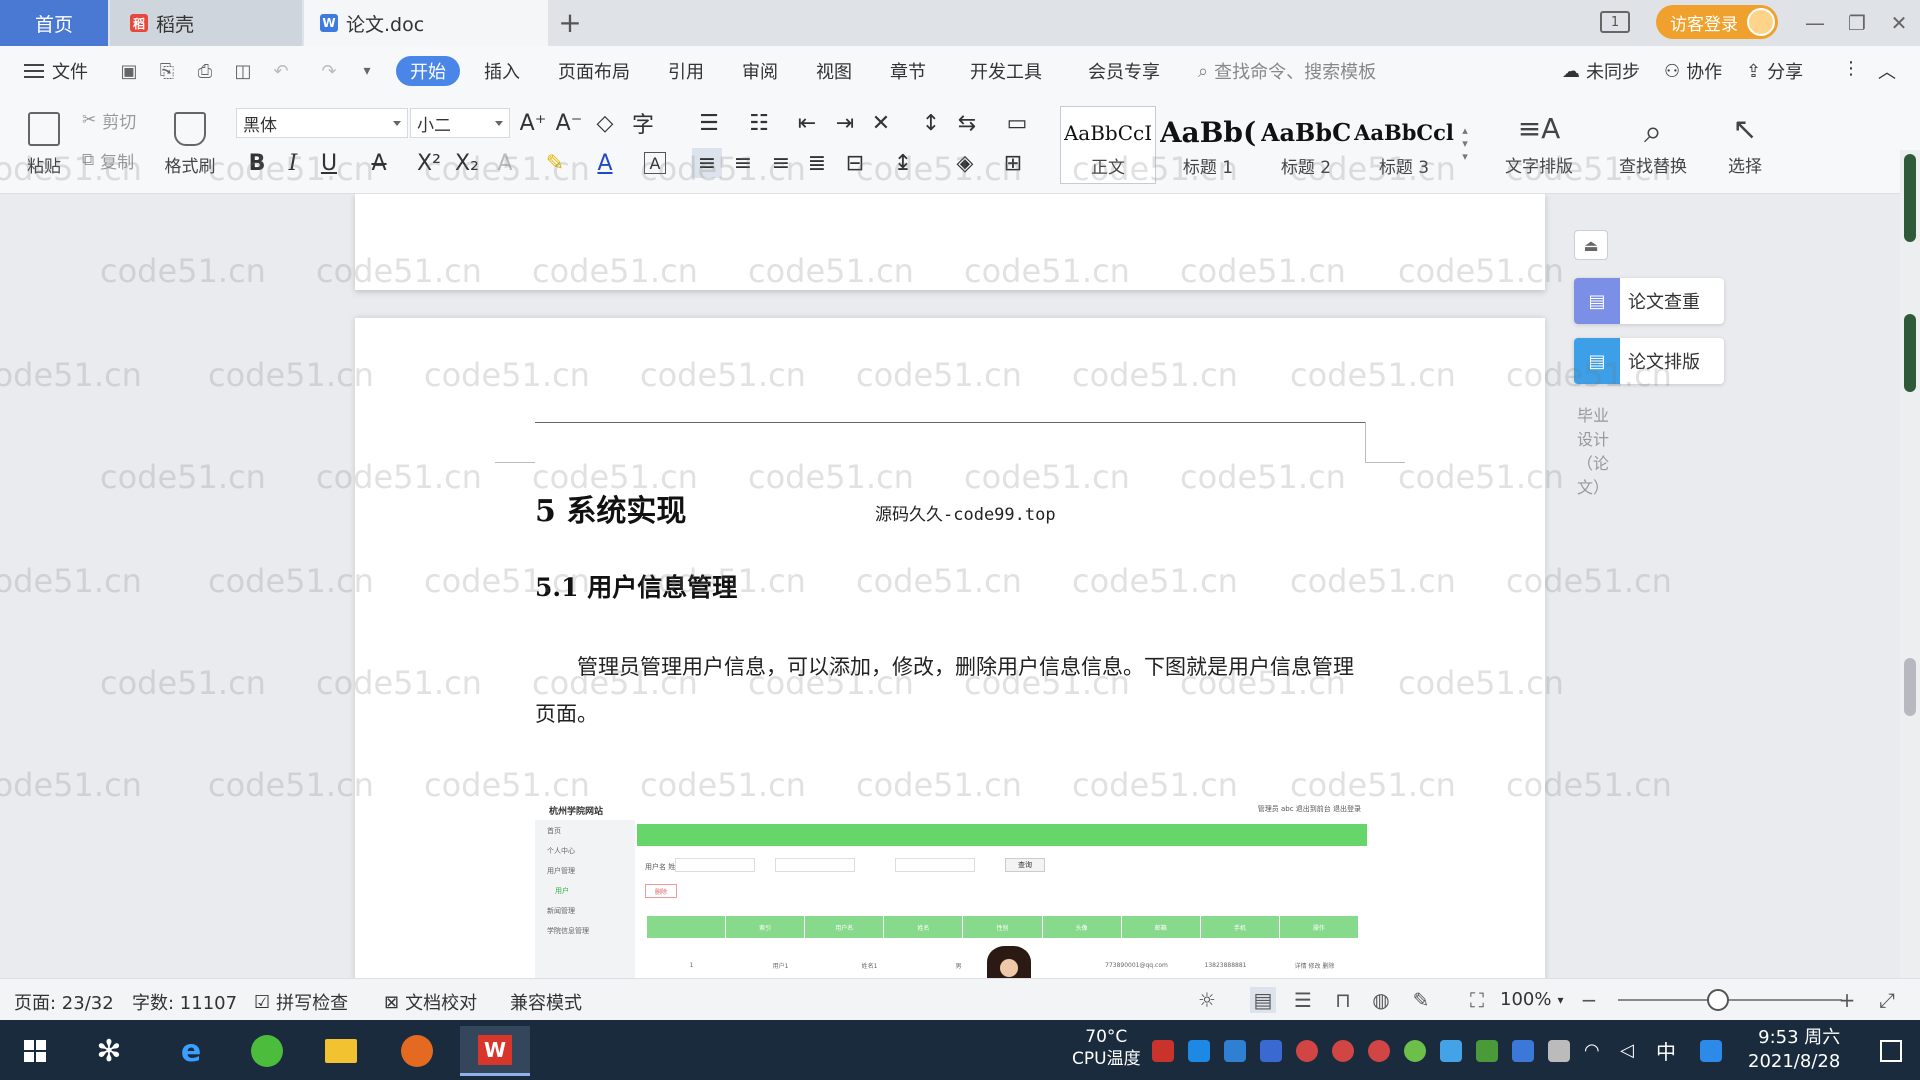 The height and width of the screenshot is (1080, 1920). I want to click on file-explorer-icon, so click(341, 1051).